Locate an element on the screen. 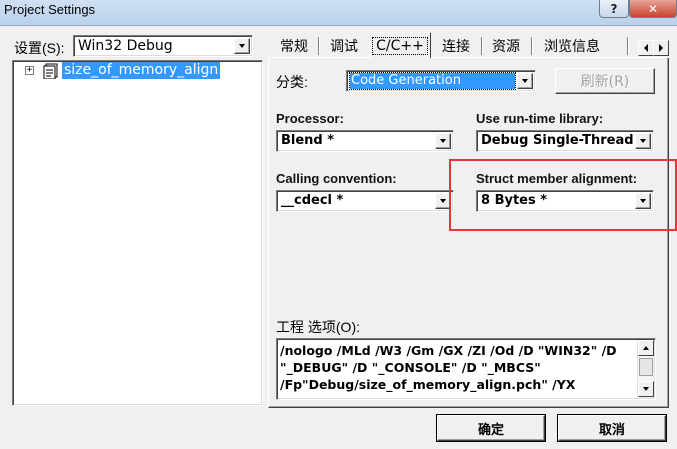 Image resolution: width=677 pixels, height=449 pixels. close-button: ✕ is located at coordinates (653, 9).